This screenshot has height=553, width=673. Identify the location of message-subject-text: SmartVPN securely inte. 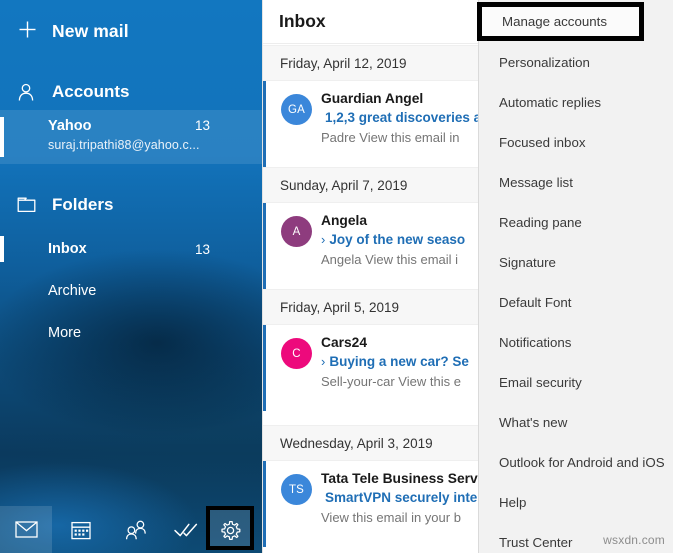
(401, 497).